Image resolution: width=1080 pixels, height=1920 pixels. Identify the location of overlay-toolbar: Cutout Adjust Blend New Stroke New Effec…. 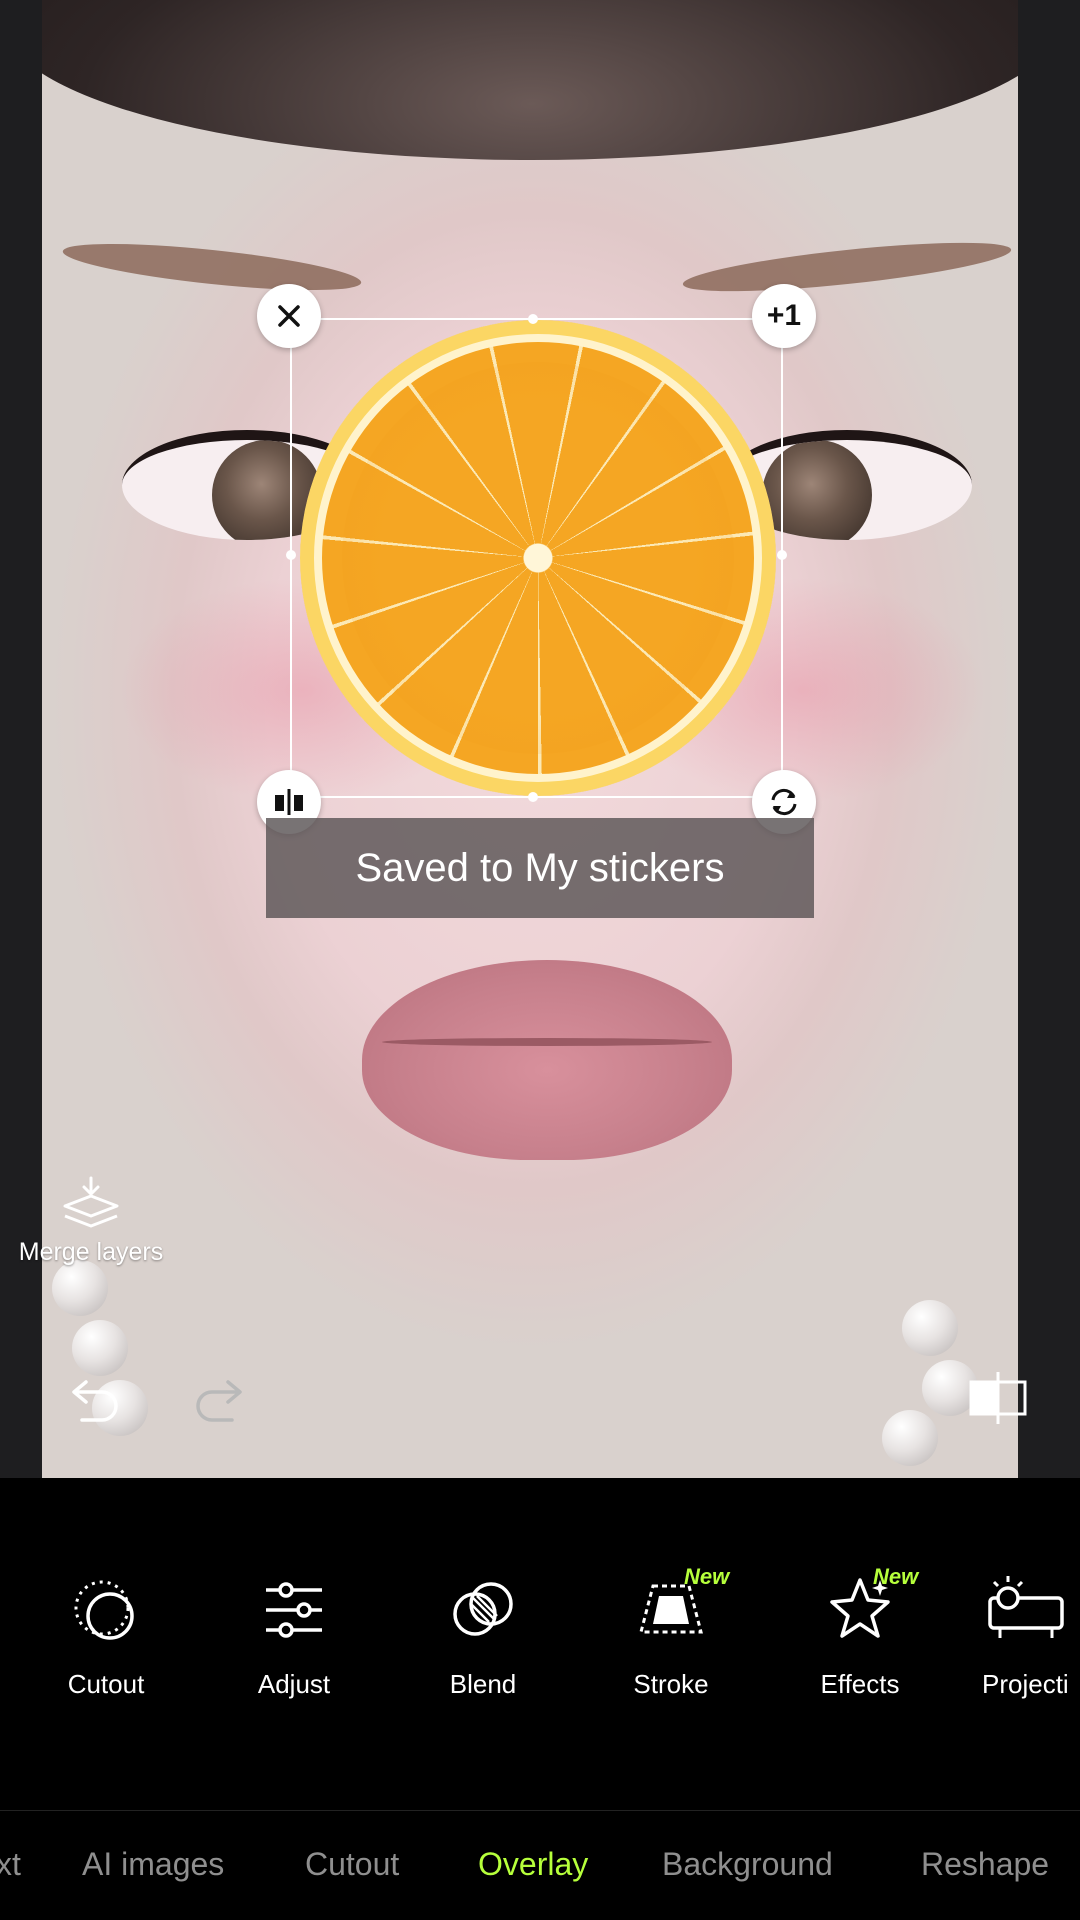
(540, 1647).